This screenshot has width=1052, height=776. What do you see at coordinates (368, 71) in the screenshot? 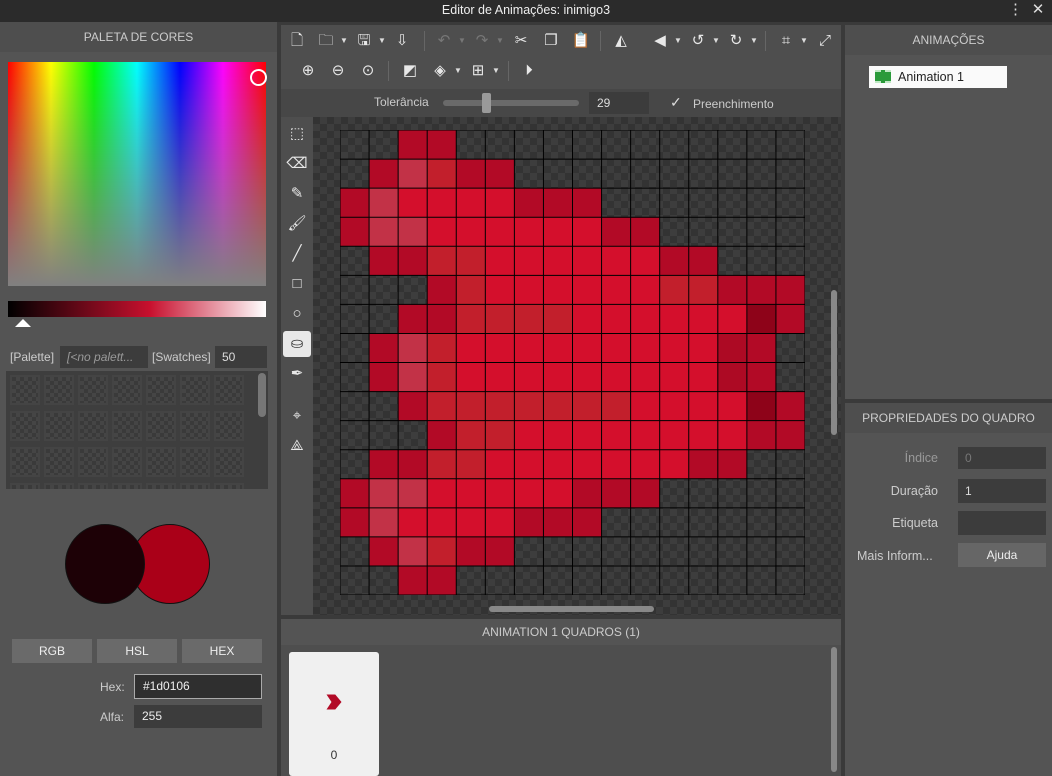
I see `zoom-reset-icon: ⊙` at bounding box center [368, 71].